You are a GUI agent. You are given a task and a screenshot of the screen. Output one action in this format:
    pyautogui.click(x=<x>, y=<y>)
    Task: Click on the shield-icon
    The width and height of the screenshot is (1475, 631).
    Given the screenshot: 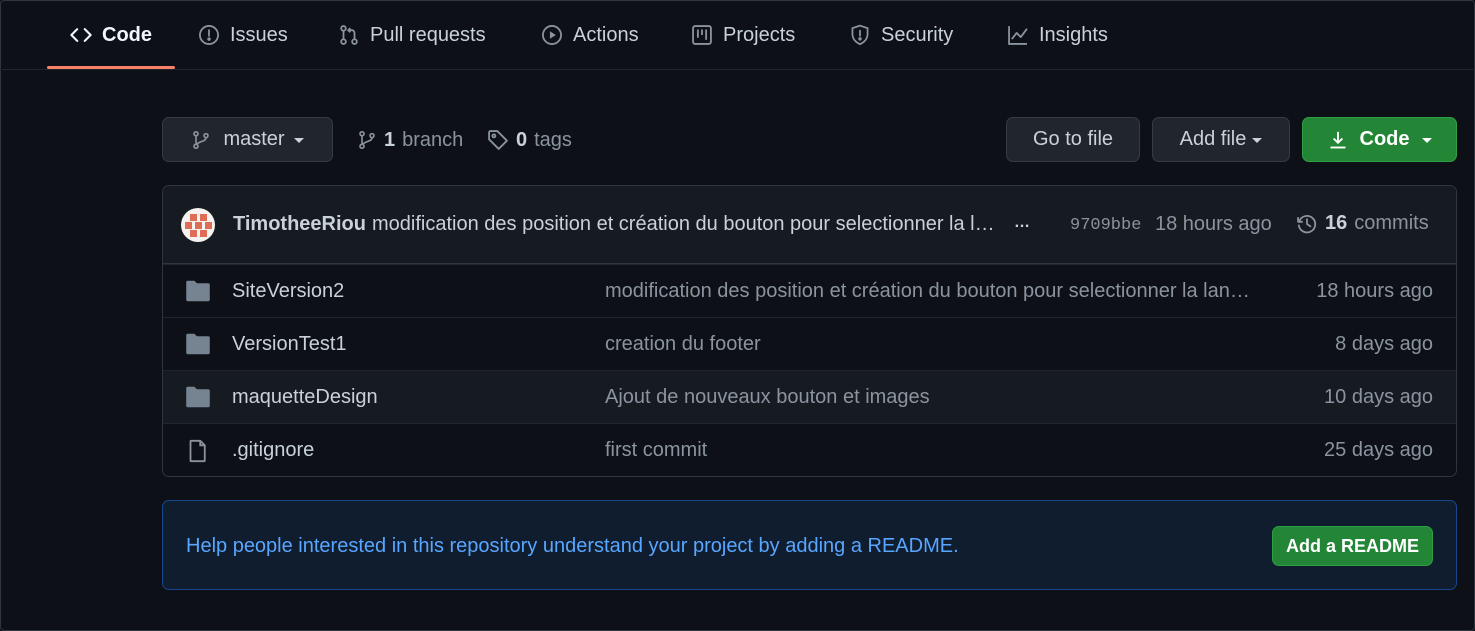 What is the action you would take?
    pyautogui.click(x=860, y=35)
    